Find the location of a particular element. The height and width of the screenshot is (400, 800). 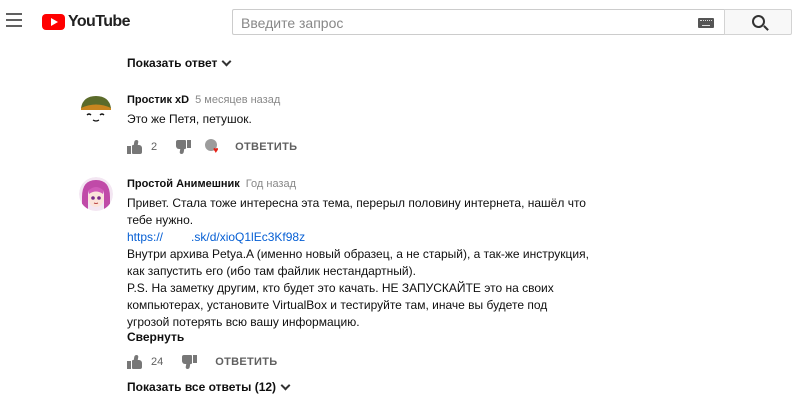

comment-actions: 2 ♥ ОТВЕТИТЬ is located at coordinates (212, 147).